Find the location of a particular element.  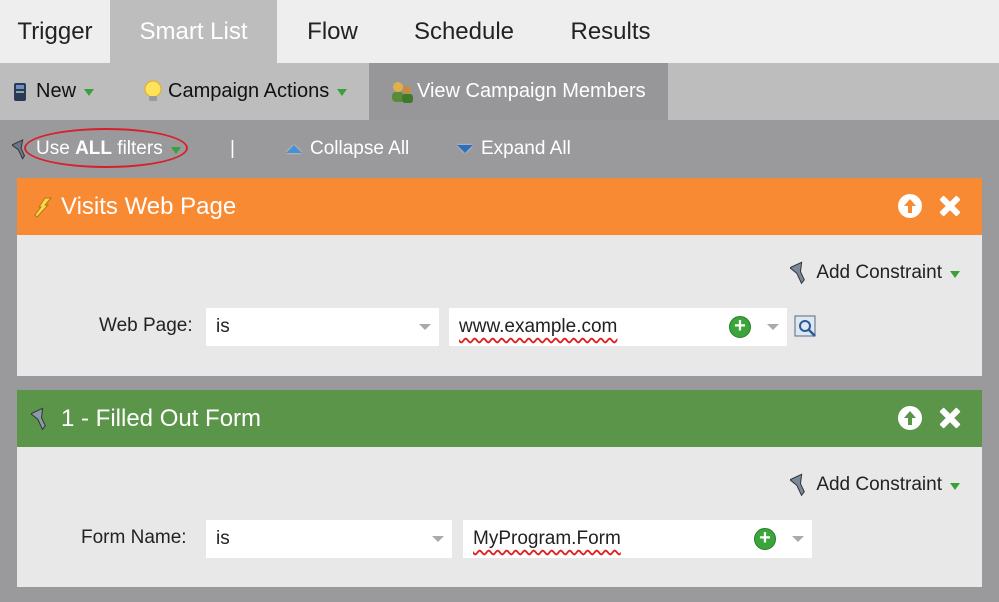

expand-all-label: Expand All is located at coordinates (526, 149).